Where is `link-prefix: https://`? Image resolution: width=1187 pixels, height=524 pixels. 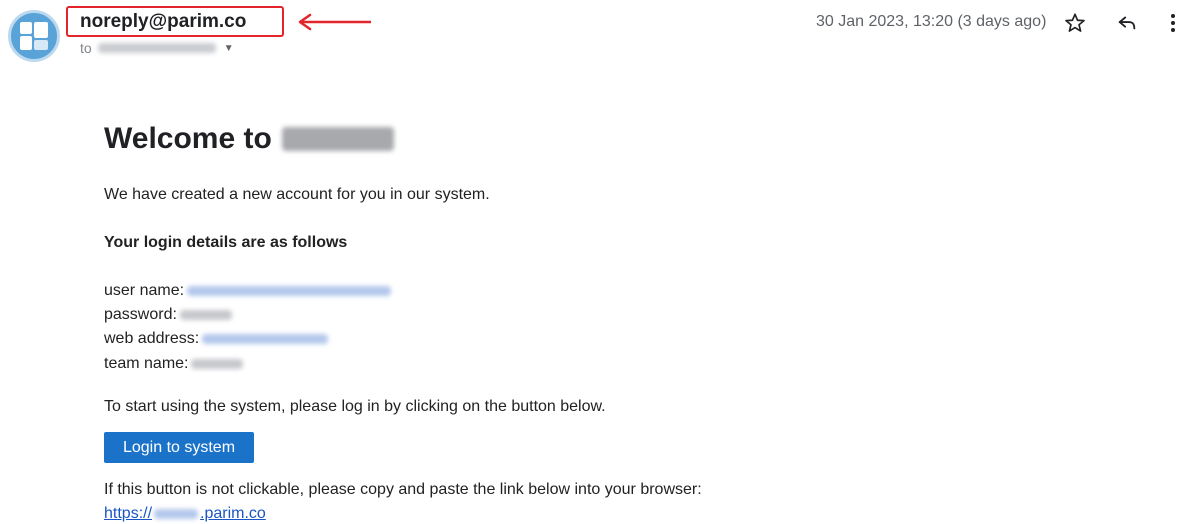
link-prefix: https:// is located at coordinates (128, 514).